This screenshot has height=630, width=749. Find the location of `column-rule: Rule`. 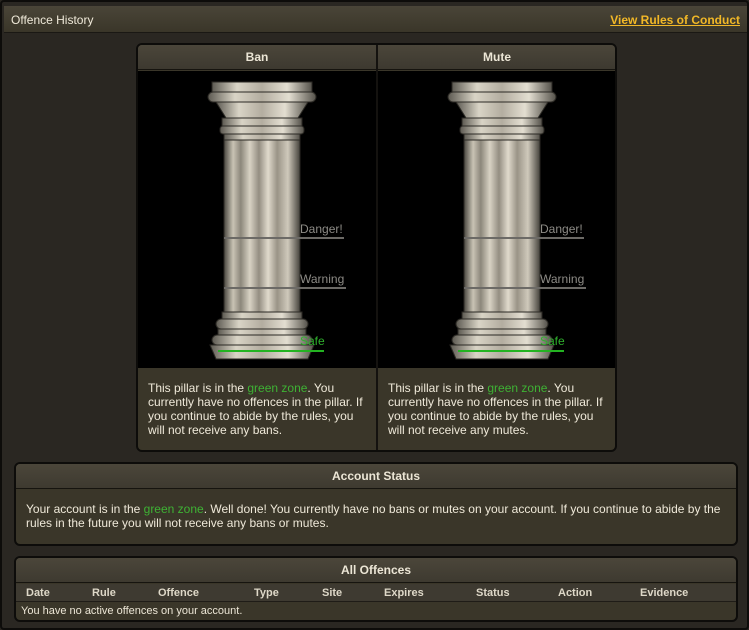

column-rule: Rule is located at coordinates (104, 593).